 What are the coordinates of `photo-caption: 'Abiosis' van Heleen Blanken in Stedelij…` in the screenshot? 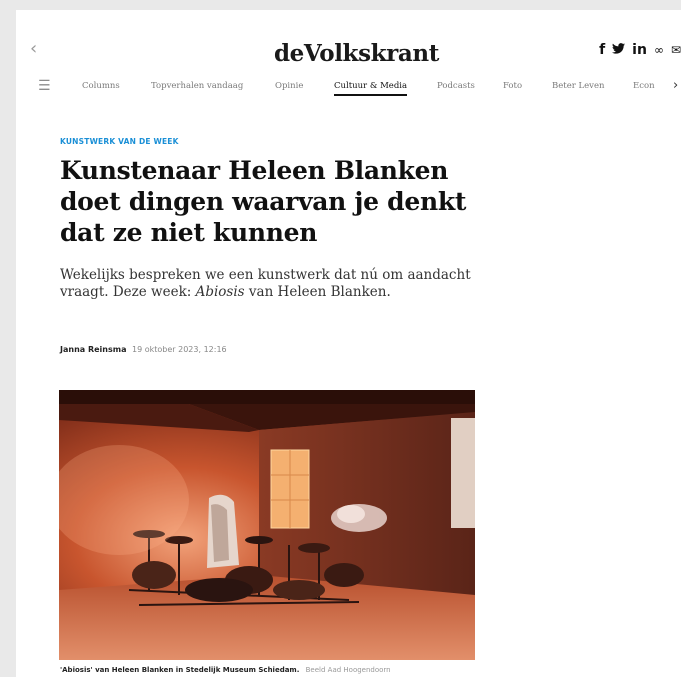 It's located at (360, 670).